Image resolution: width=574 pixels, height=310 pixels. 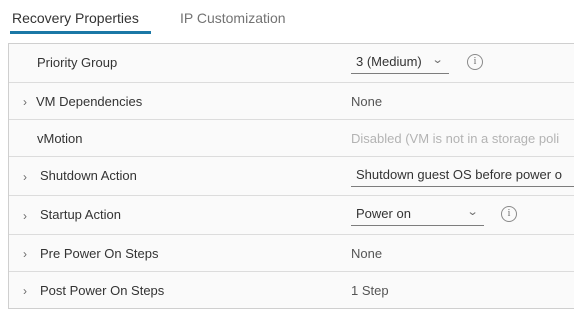 What do you see at coordinates (102, 290) in the screenshot?
I see `post-power-on-steps-label: Post Power On Steps` at bounding box center [102, 290].